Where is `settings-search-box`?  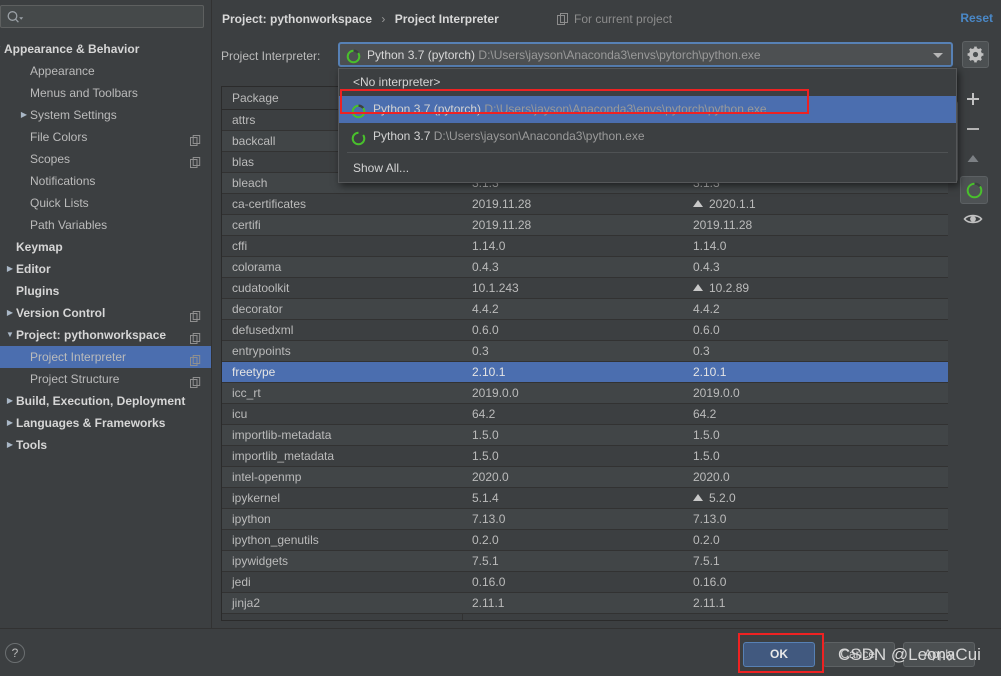
settings-search-box is located at coordinates (102, 16).